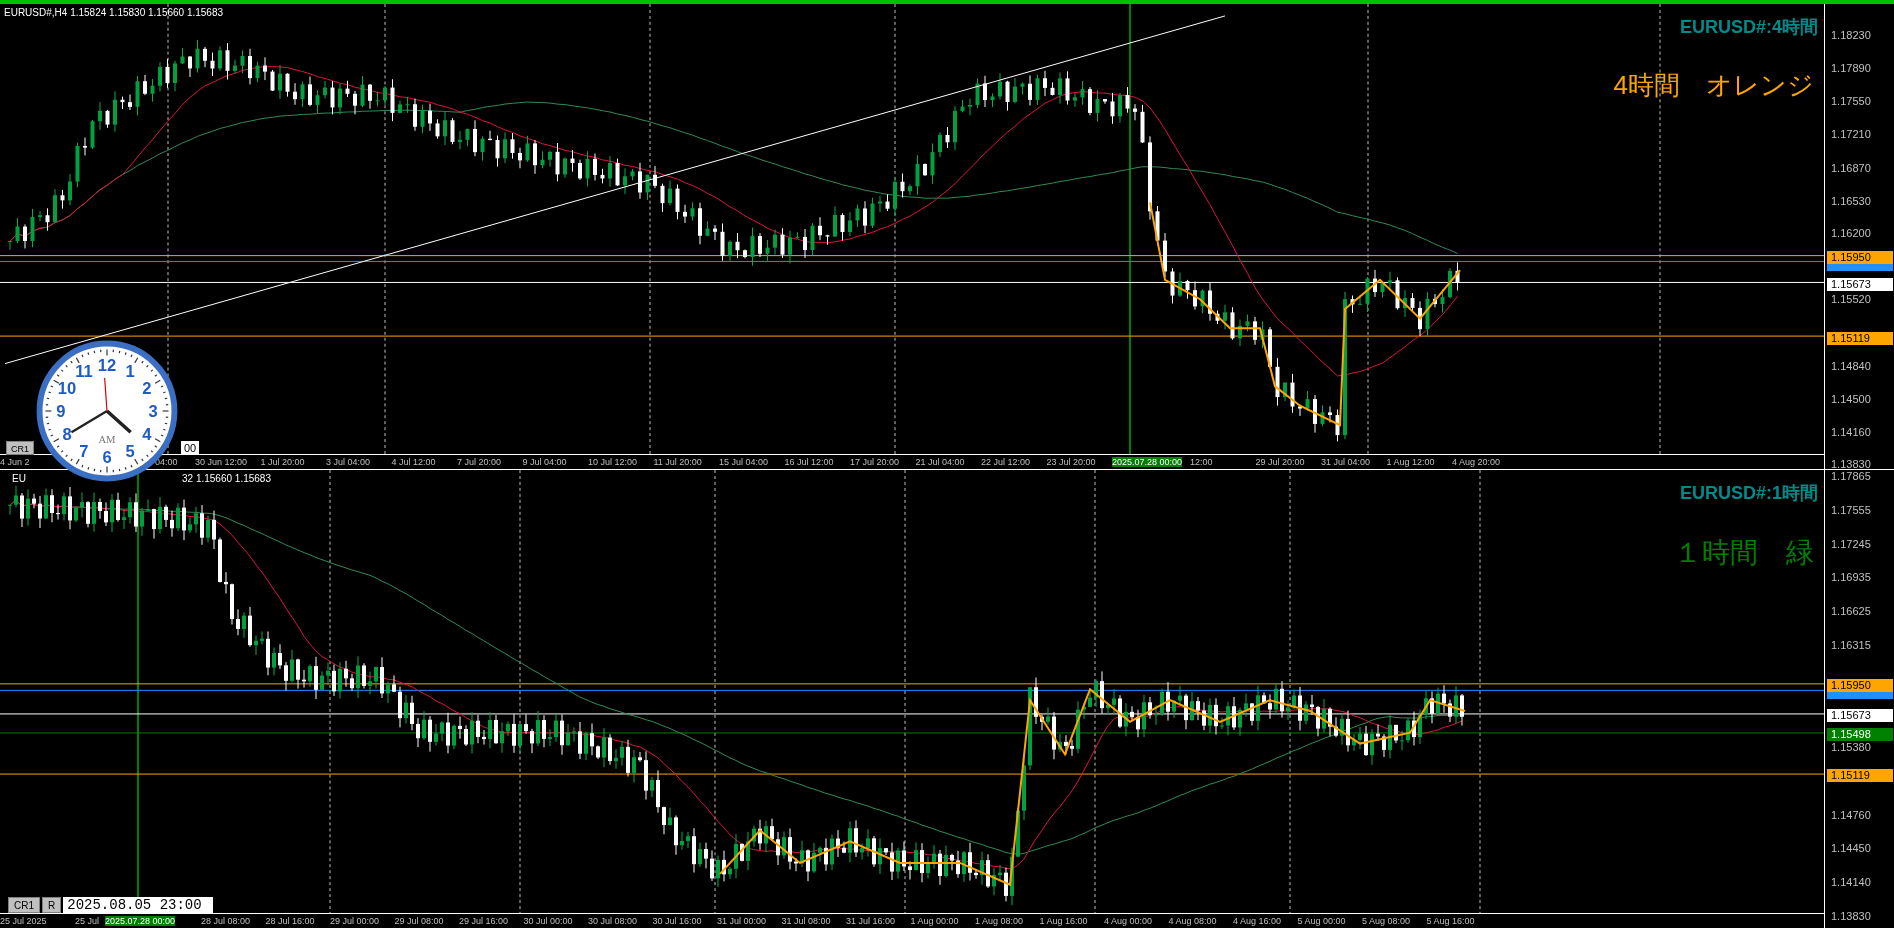 The width and height of the screenshot is (1894, 928). Describe the element at coordinates (1321, 921) in the screenshot. I see `time-axis-label: 5 Aug 00:00` at that location.